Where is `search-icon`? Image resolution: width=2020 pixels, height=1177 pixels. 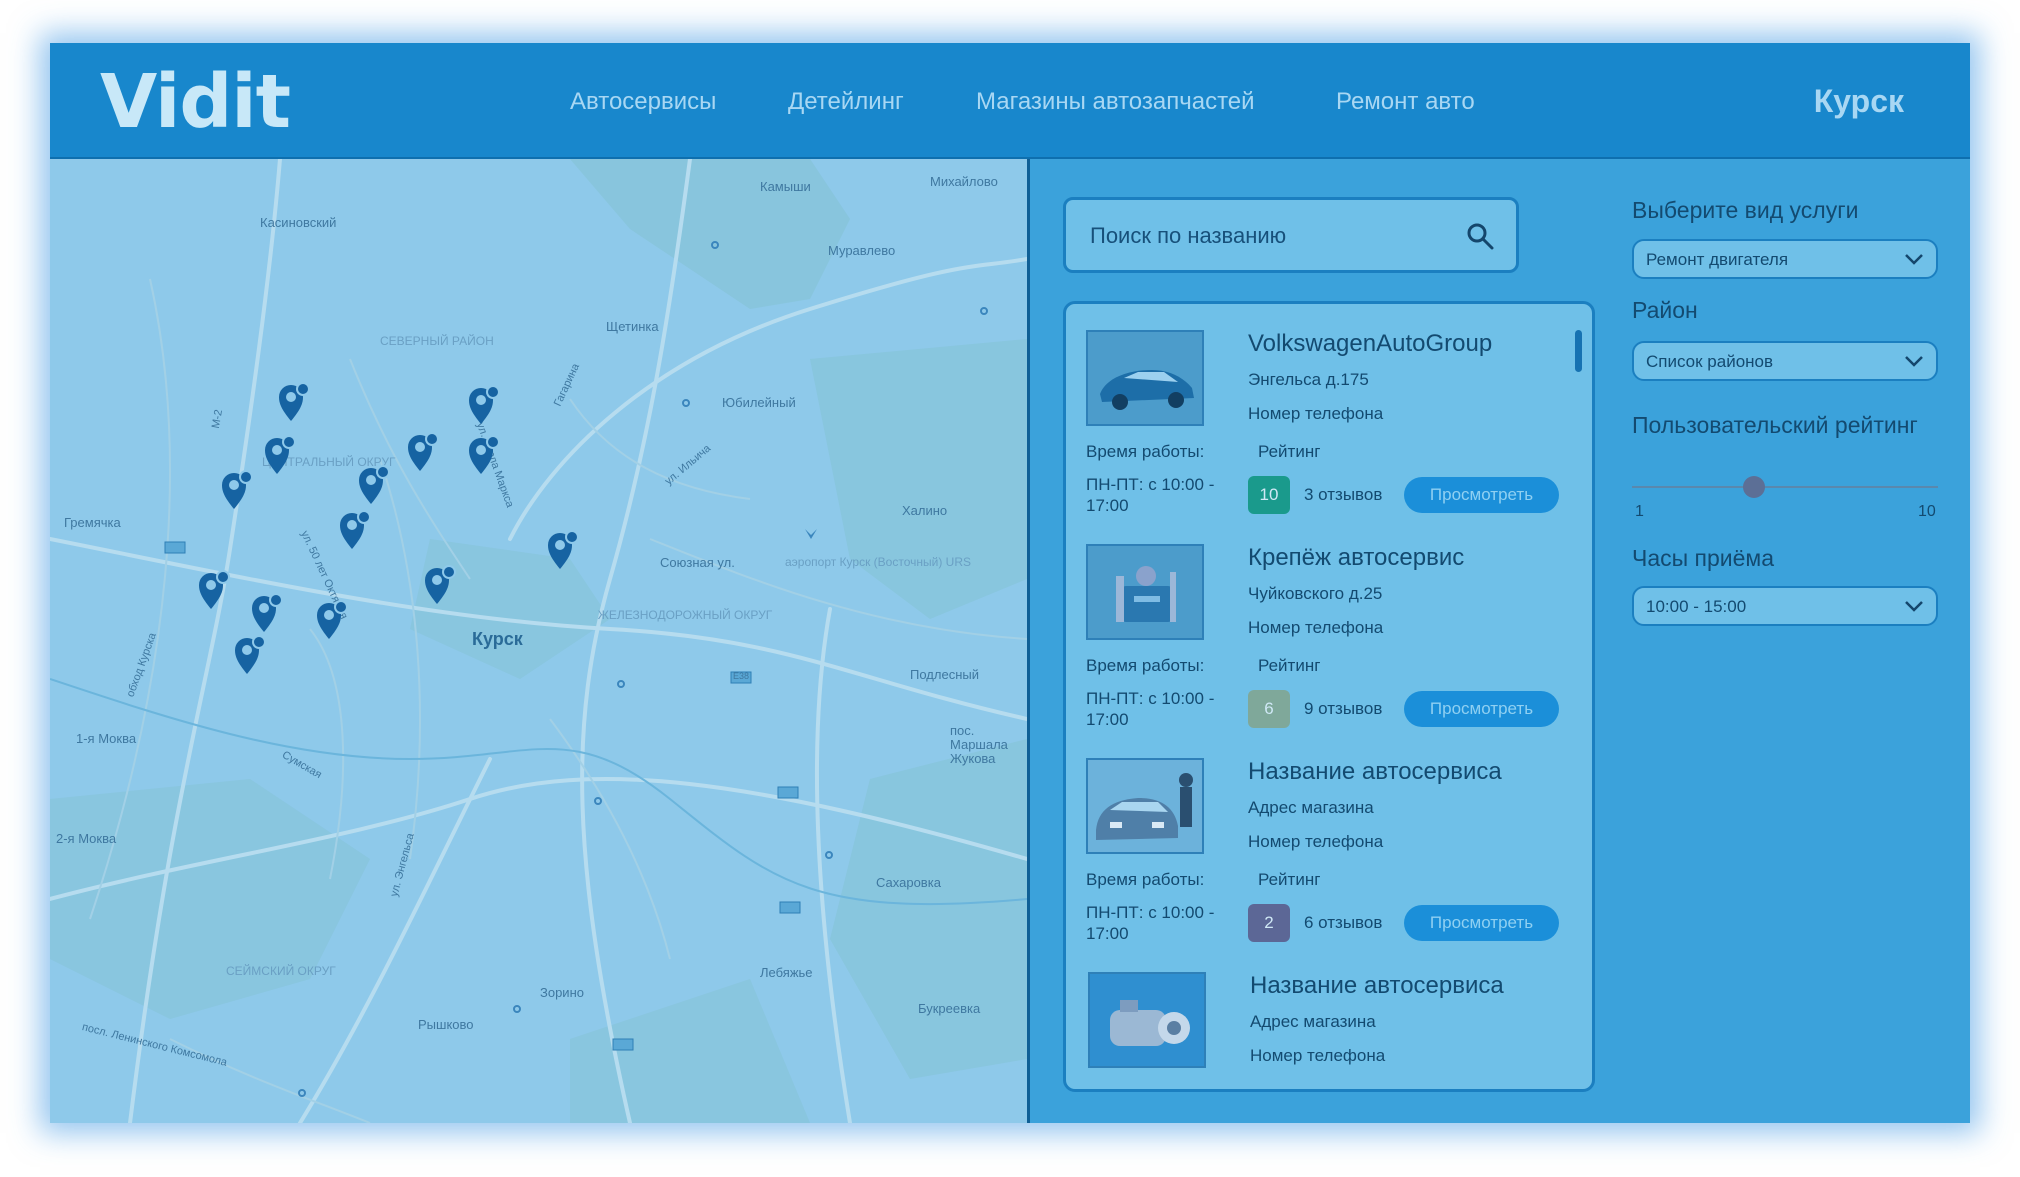 search-icon is located at coordinates (1480, 236).